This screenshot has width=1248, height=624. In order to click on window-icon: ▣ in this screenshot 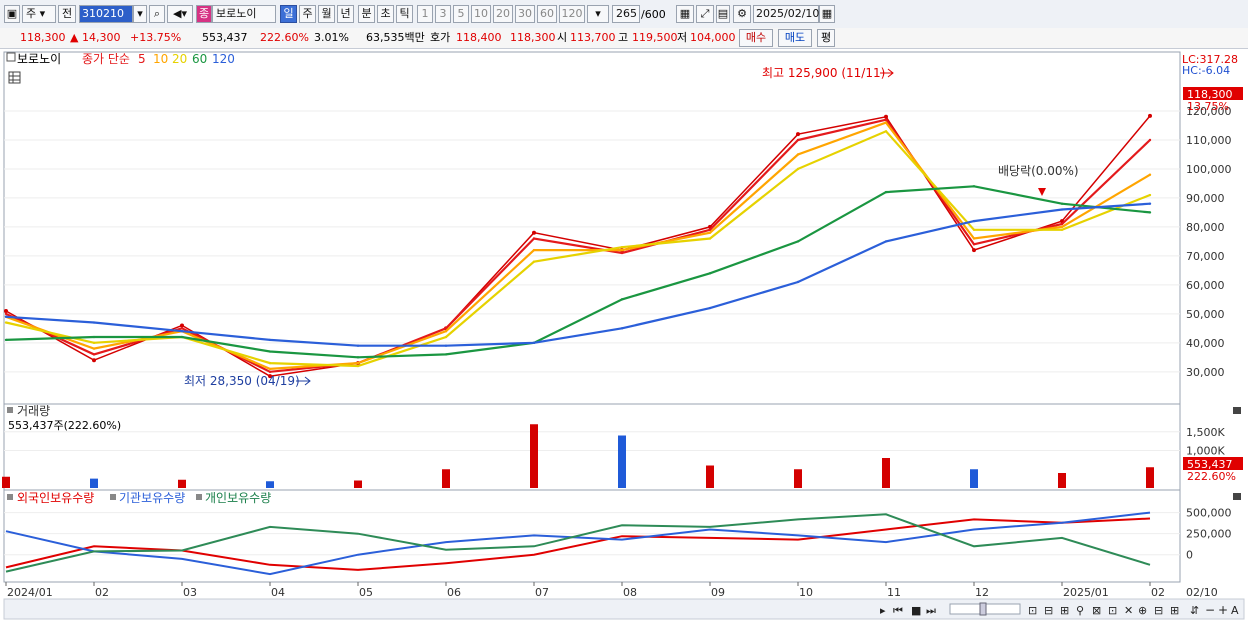, I will do `click(12, 14)`.